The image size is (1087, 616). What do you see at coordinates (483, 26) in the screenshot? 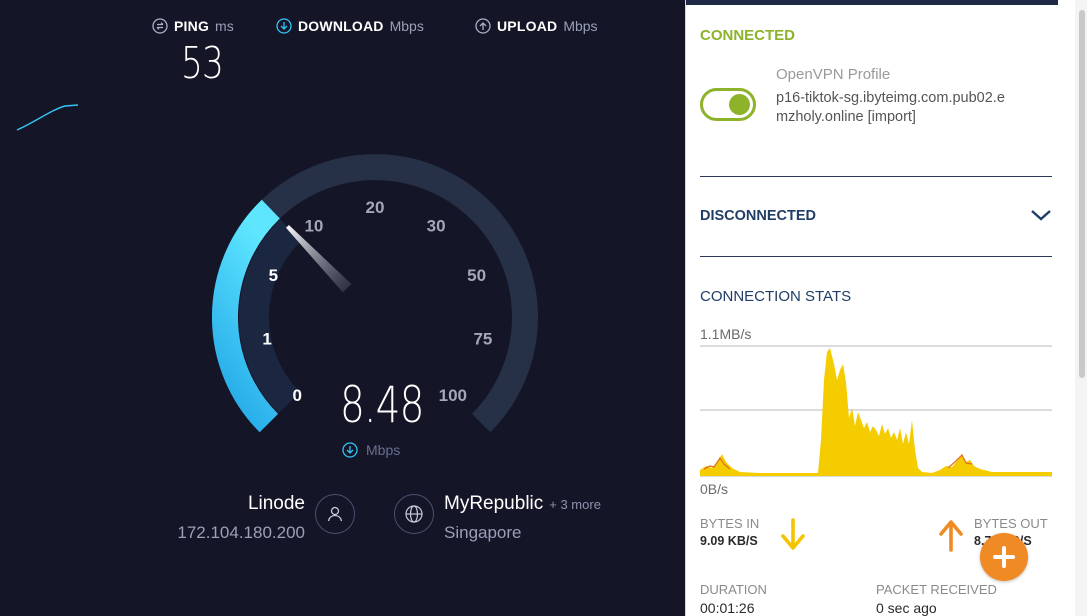
I see `upload-arrow-icon` at bounding box center [483, 26].